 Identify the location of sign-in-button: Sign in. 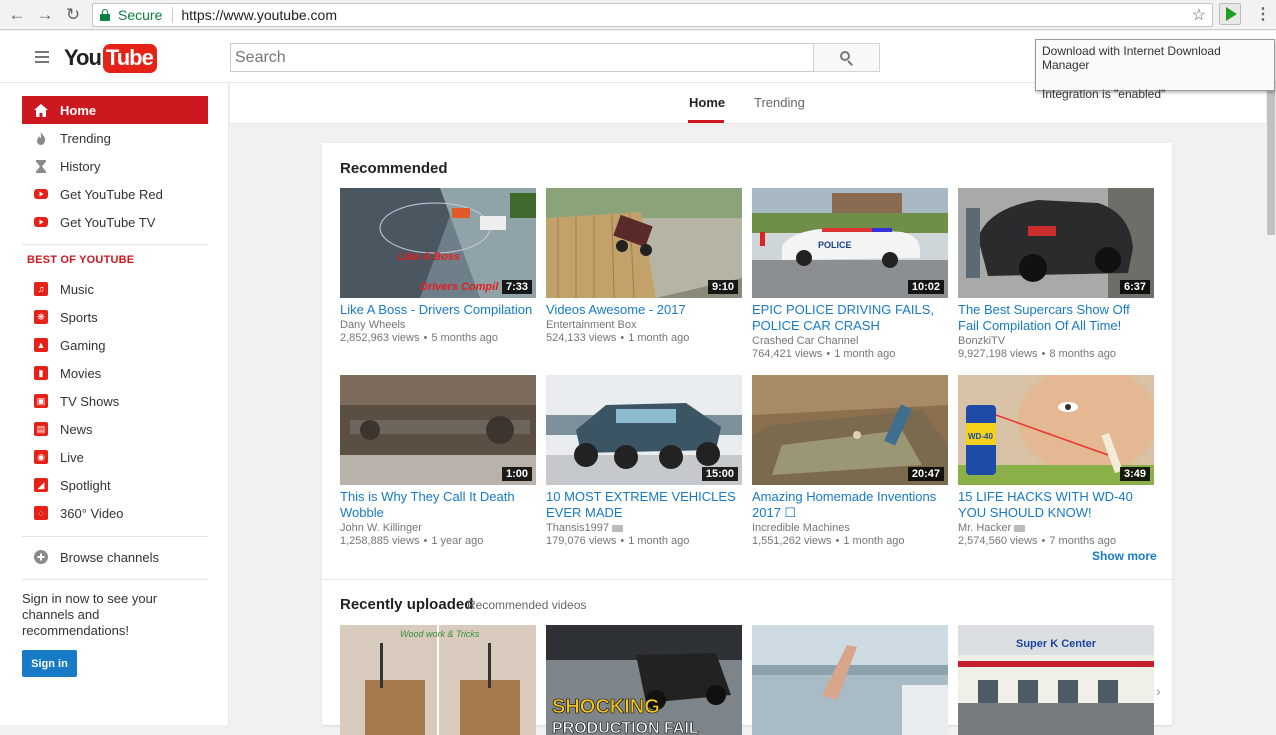
(49, 663).